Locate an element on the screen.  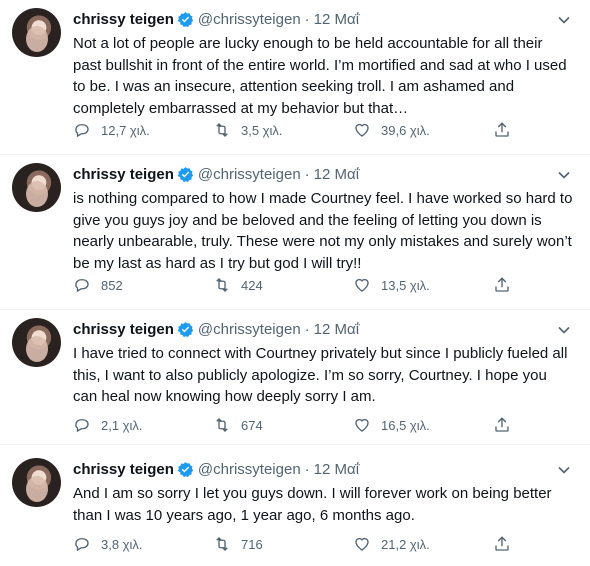
reply-button: 12,7 χιλ. is located at coordinates (123, 130).